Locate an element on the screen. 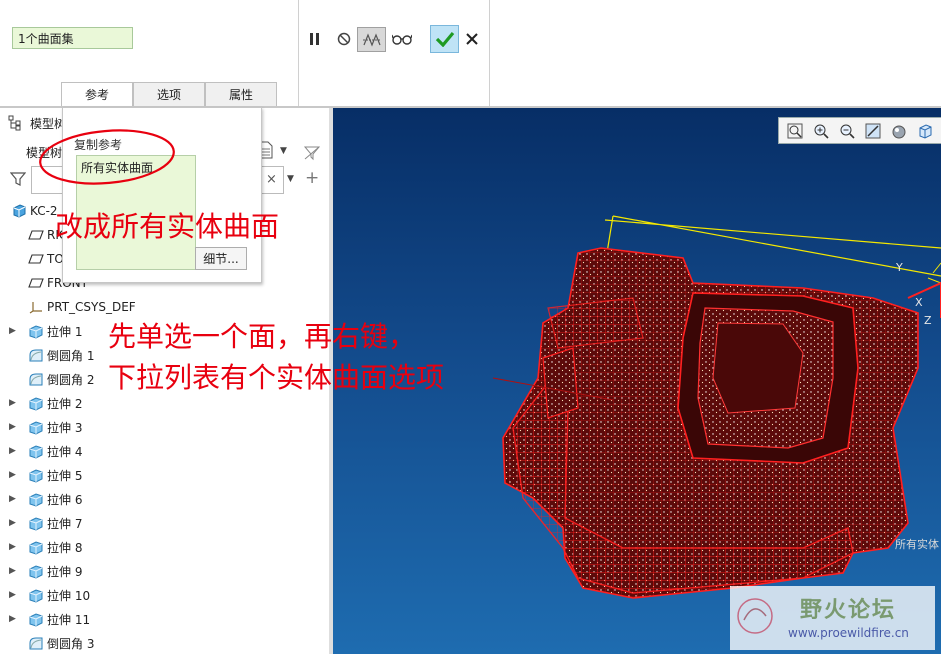 The image size is (941, 654). tab-properties: 属性 is located at coordinates (241, 94).